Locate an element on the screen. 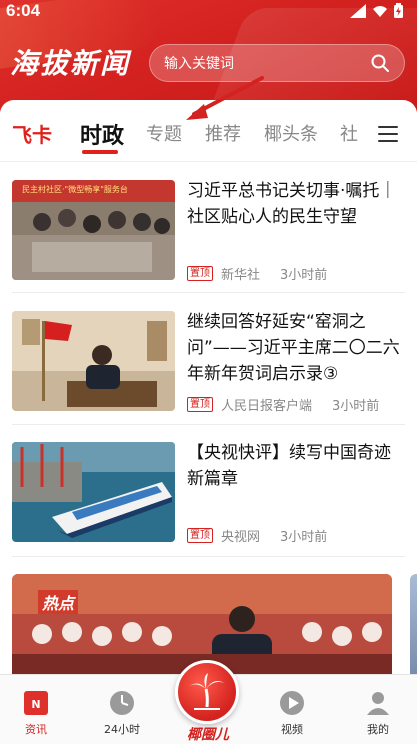 This screenshot has height=744, width=417. nav-label: 24小时 is located at coordinates (122, 729).